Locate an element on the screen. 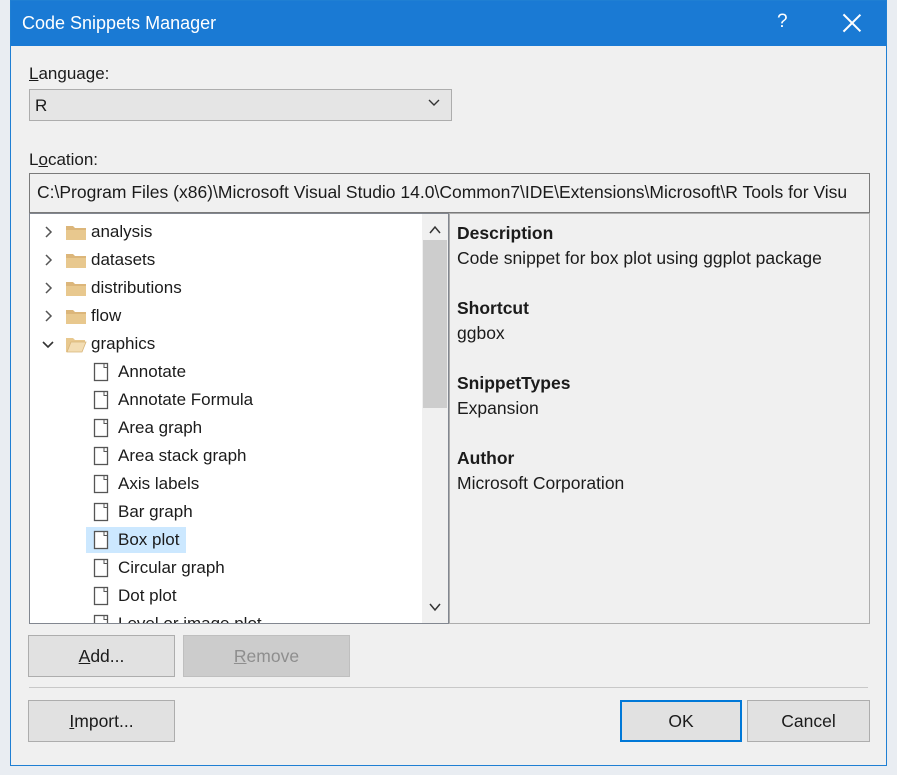  description-heading: Description is located at coordinates (505, 233).